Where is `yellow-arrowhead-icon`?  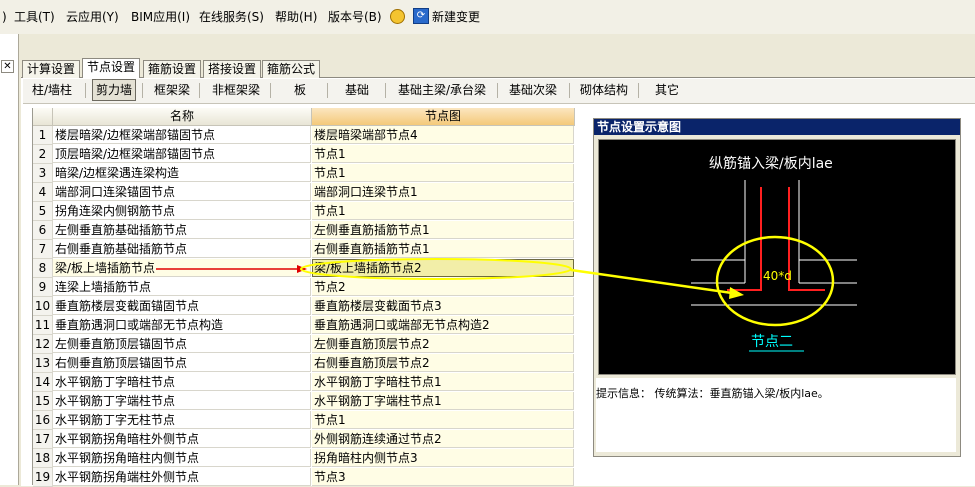 yellow-arrowhead-icon is located at coordinates (736, 293).